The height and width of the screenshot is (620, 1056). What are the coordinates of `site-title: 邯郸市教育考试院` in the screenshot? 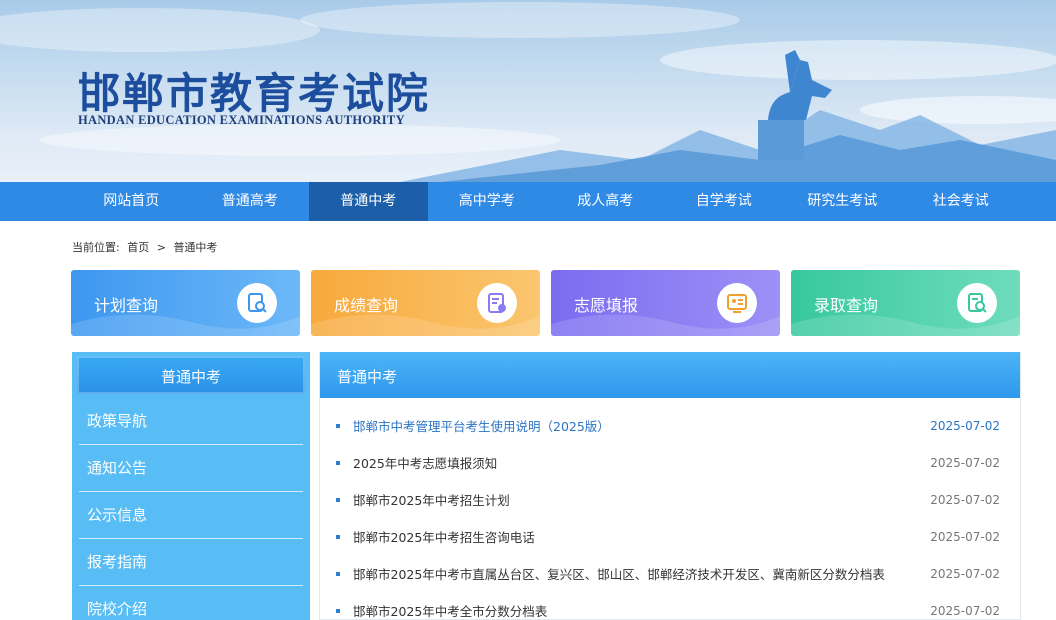 It's located at (254, 93).